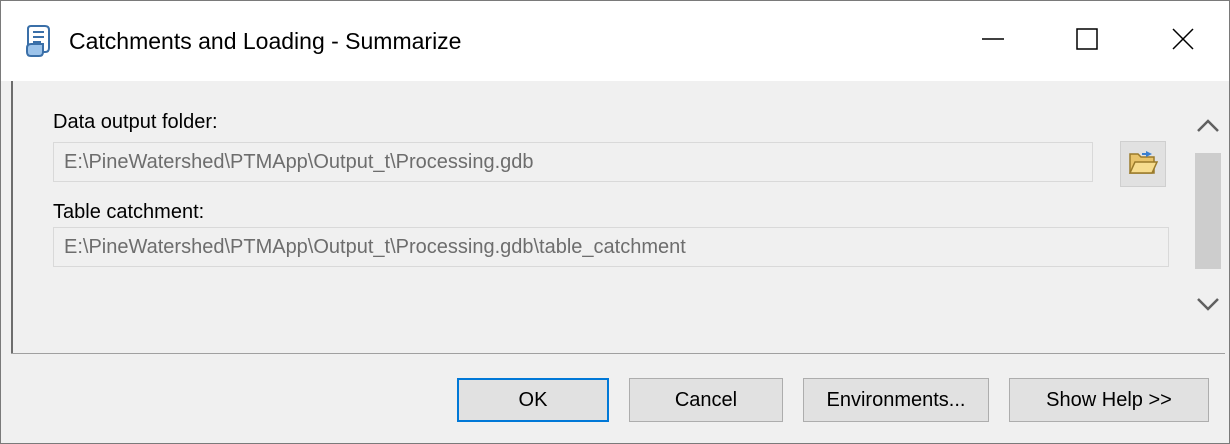  Describe the element at coordinates (706, 400) in the screenshot. I see `cancel-button: Cancel` at that location.